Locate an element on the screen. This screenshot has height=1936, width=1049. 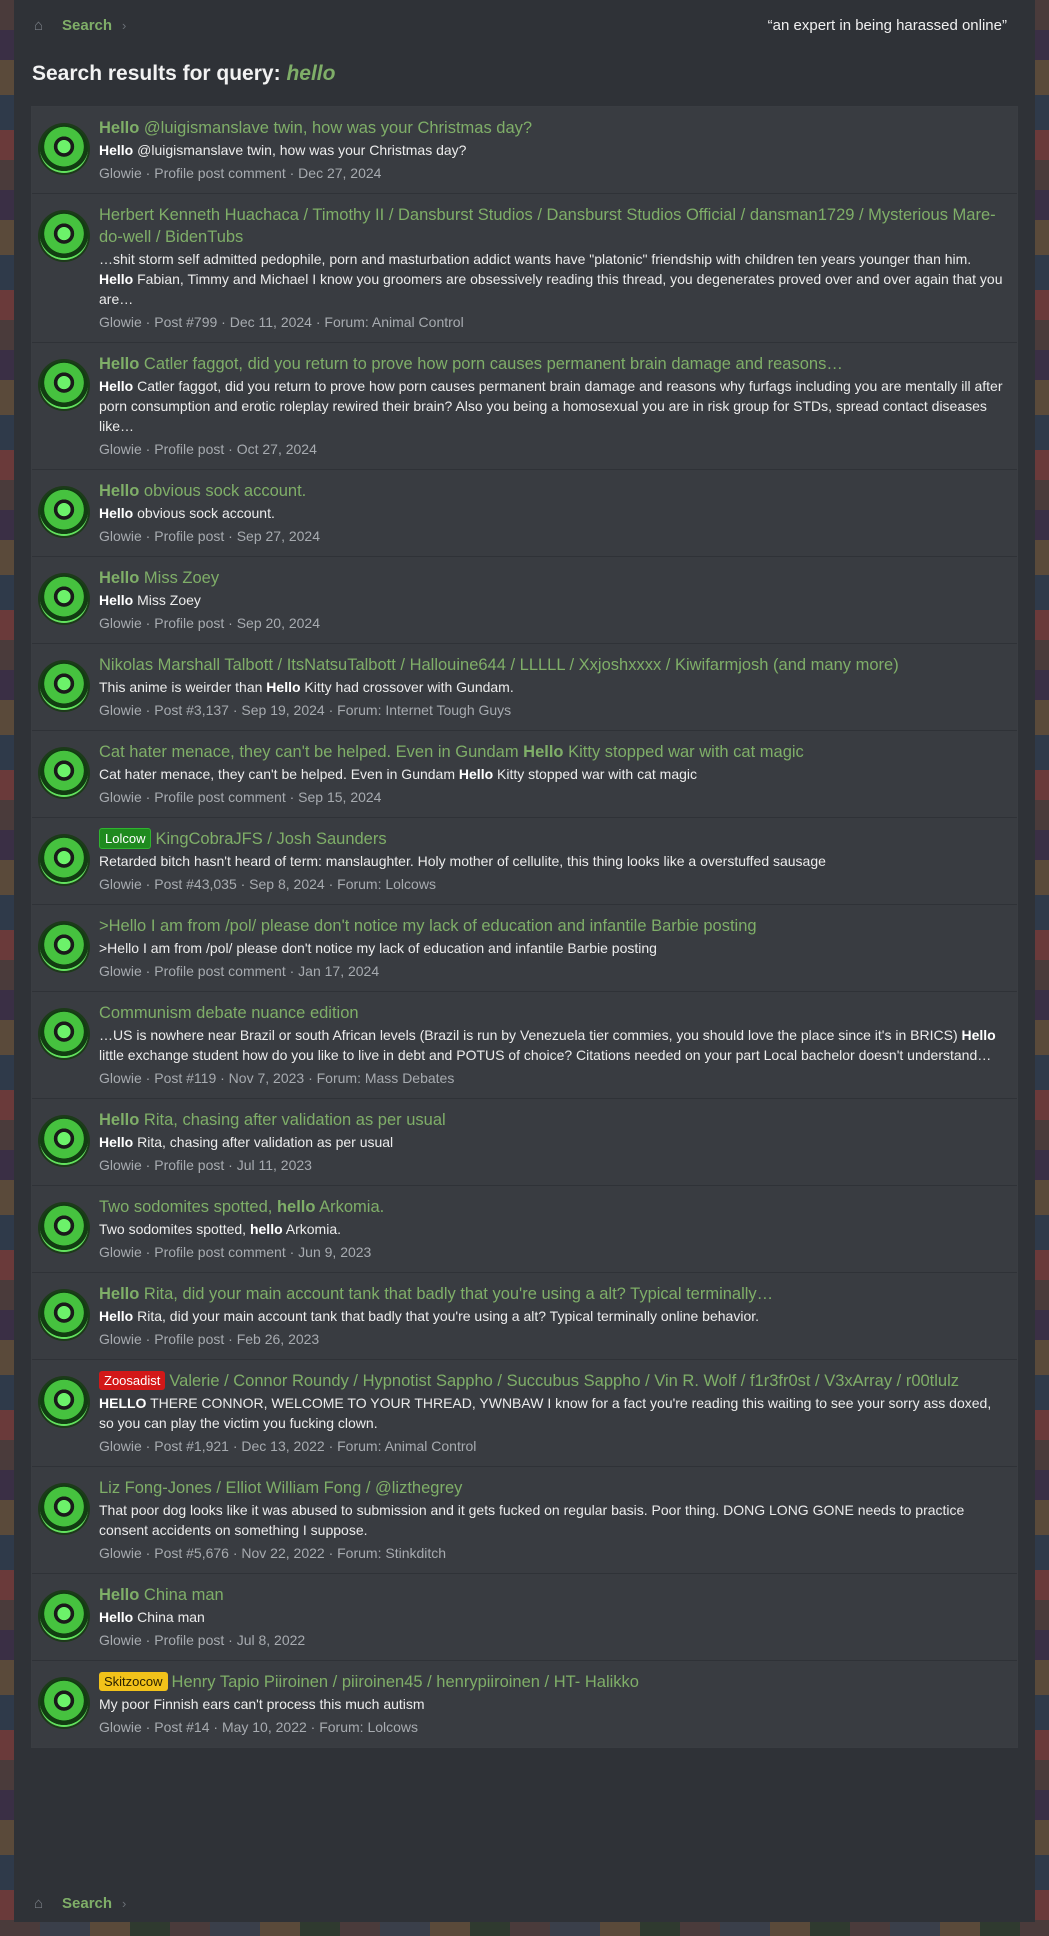
prefix-label: Lolcow is located at coordinates (125, 838).